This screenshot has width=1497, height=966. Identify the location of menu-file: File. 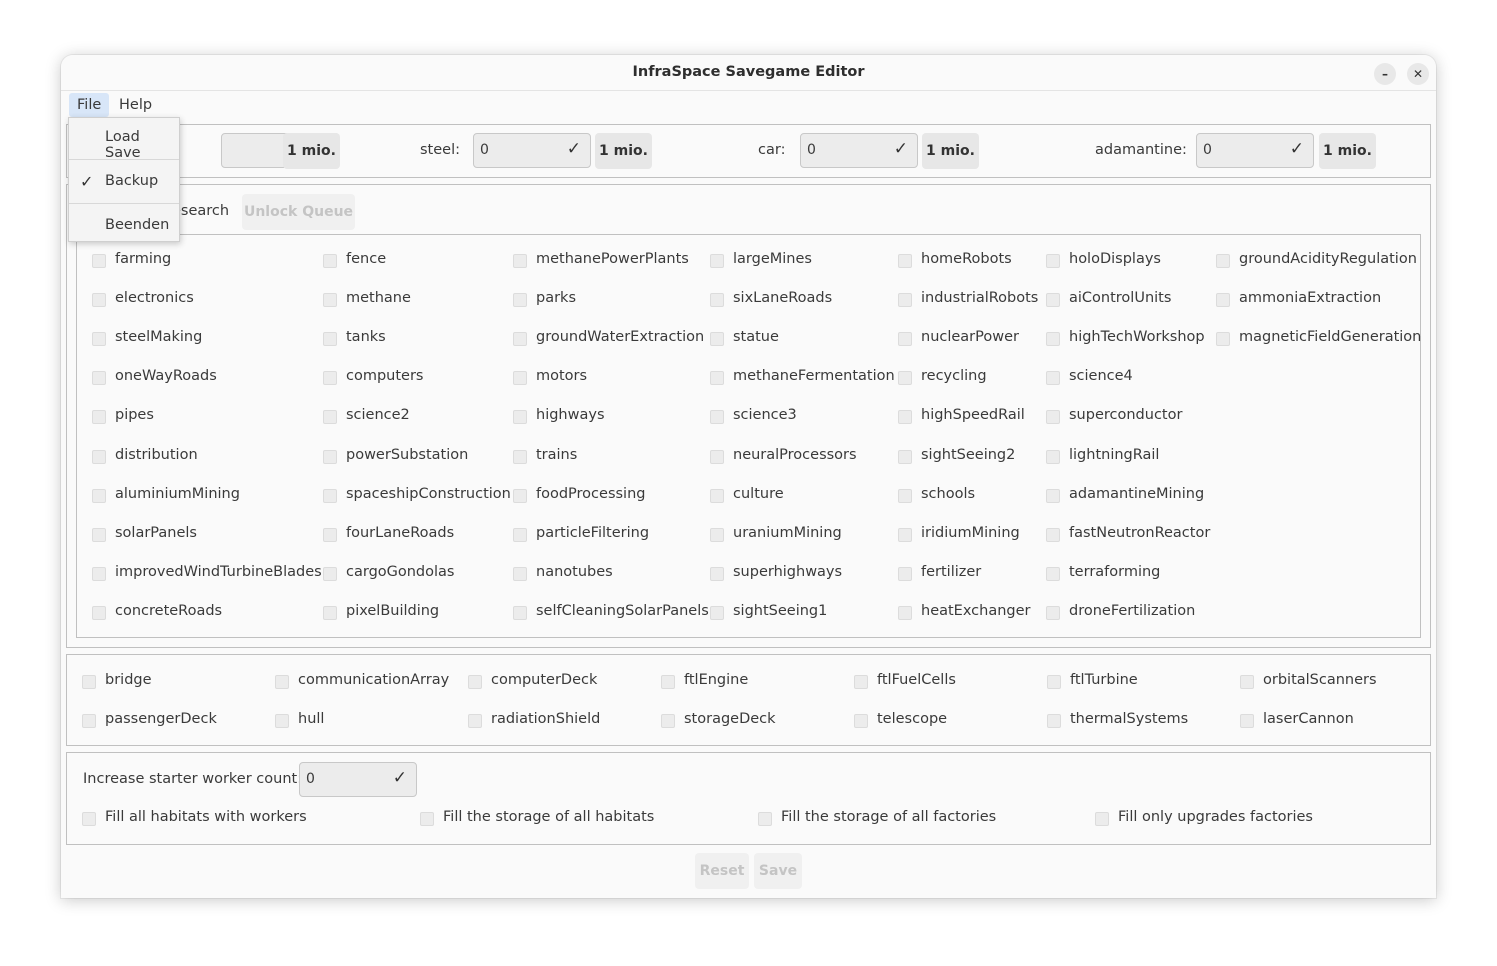
(89, 105).